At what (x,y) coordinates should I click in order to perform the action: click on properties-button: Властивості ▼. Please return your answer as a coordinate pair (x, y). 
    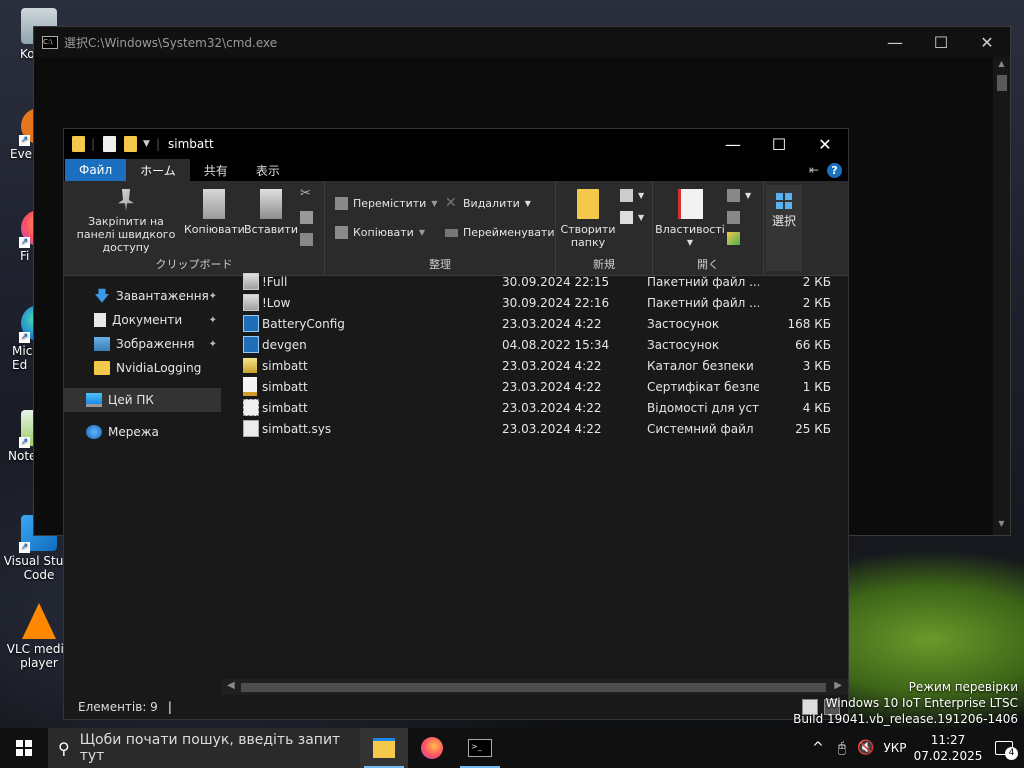
    Looking at the image, I should click on (690, 219).